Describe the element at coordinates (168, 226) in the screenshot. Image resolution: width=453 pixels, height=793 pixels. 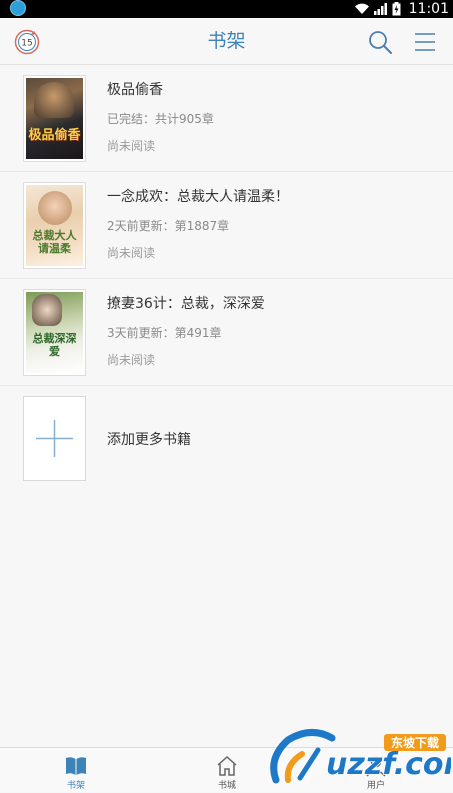
I see `book-update-status: 2天前更新：第1887章` at that location.